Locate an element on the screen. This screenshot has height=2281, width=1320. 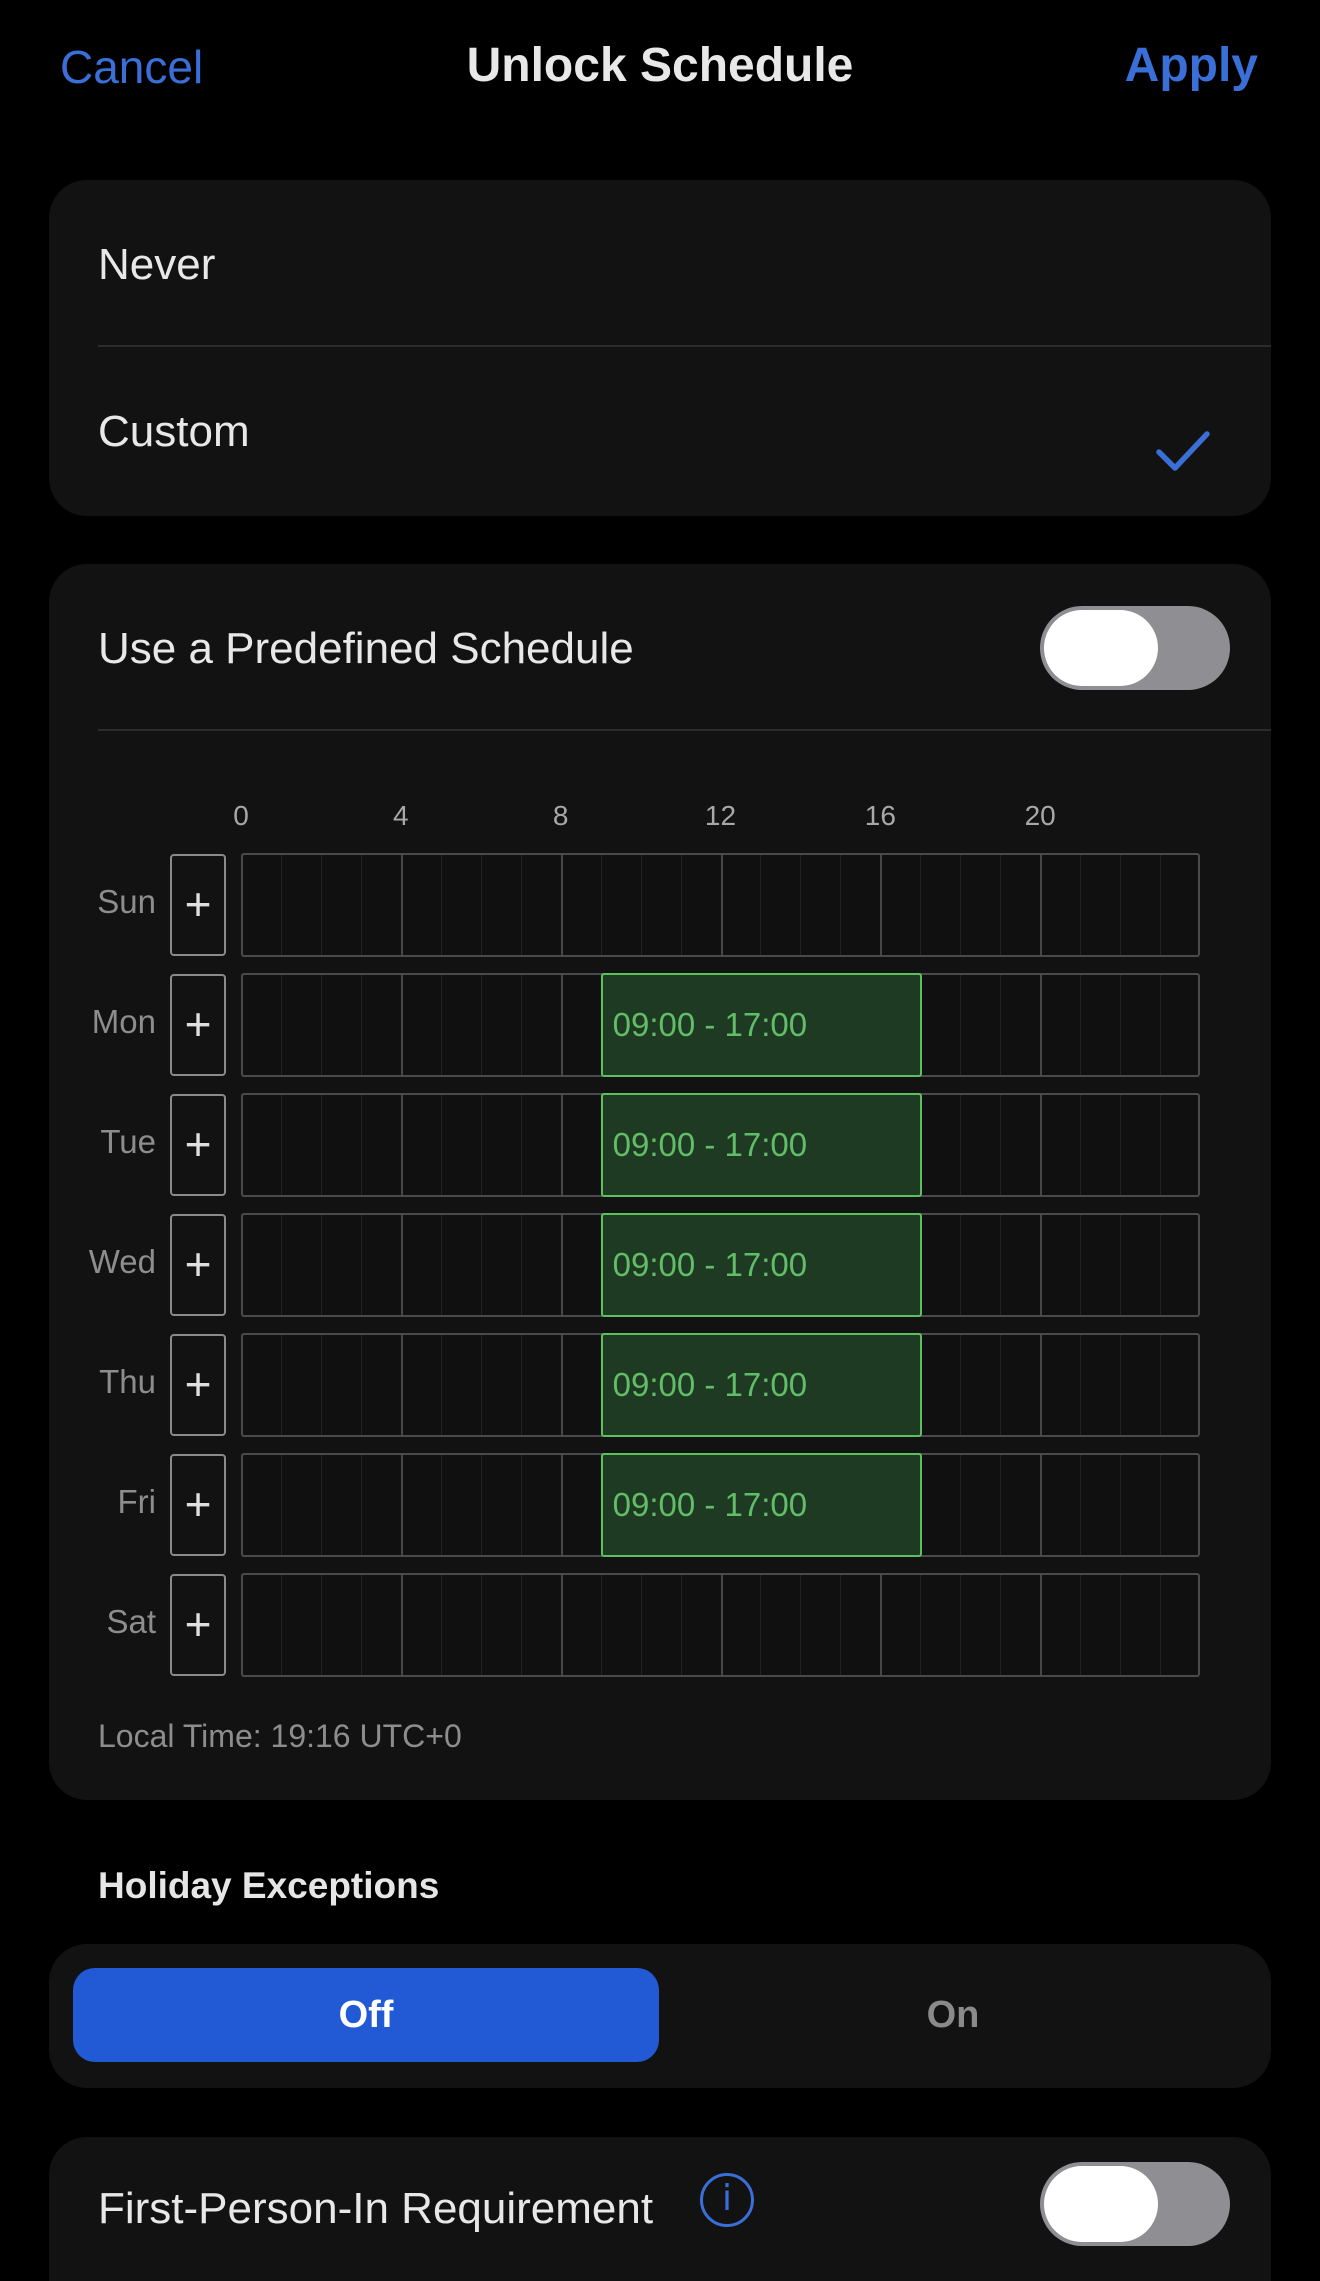
day-timeline-fri: 09:00 - 17:00 is located at coordinates (720, 1505).